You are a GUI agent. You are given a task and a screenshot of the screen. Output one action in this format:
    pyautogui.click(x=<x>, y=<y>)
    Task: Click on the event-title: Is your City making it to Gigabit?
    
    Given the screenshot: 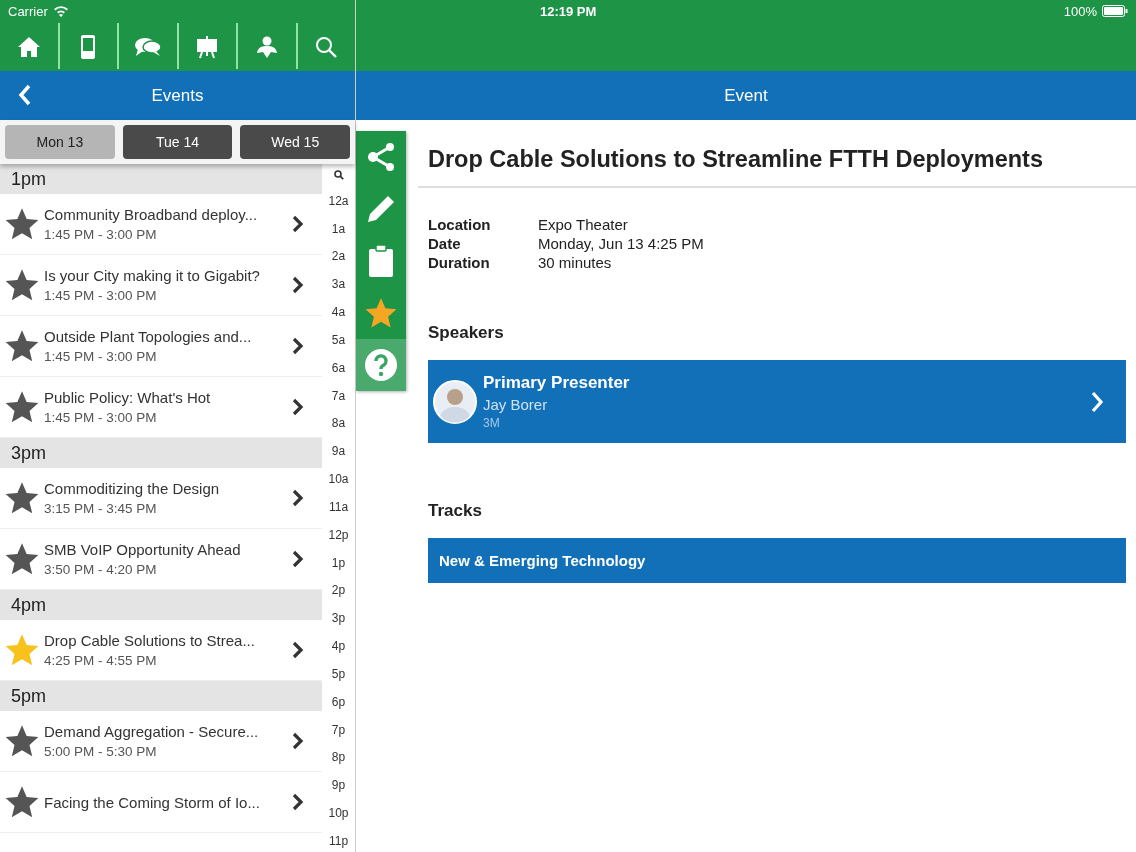 What is the action you would take?
    pyautogui.click(x=152, y=275)
    